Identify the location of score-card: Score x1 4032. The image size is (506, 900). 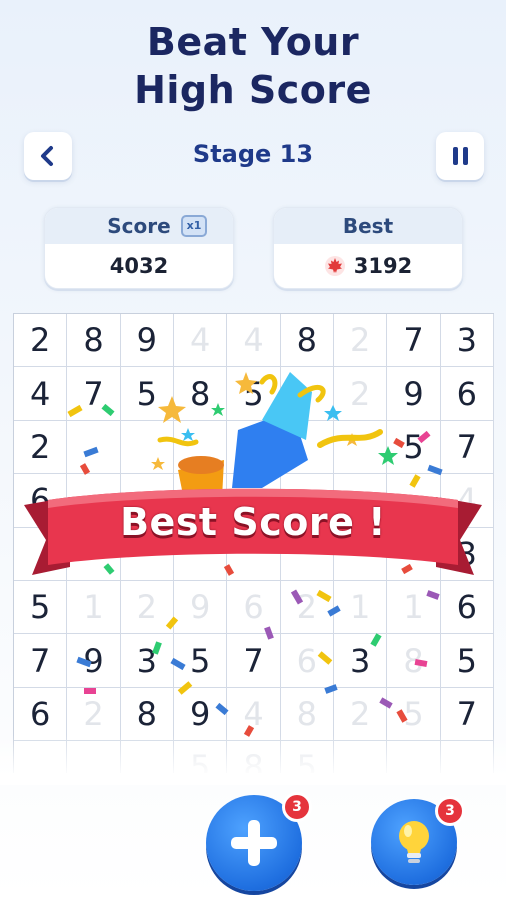
(139, 248).